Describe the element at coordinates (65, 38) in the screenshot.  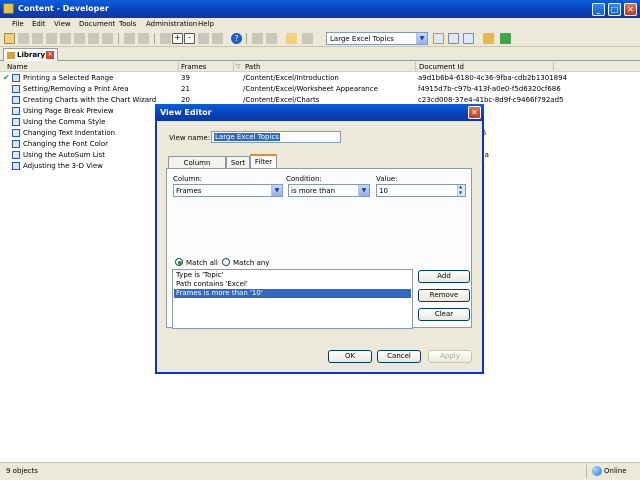
I see `cut-icon` at that location.